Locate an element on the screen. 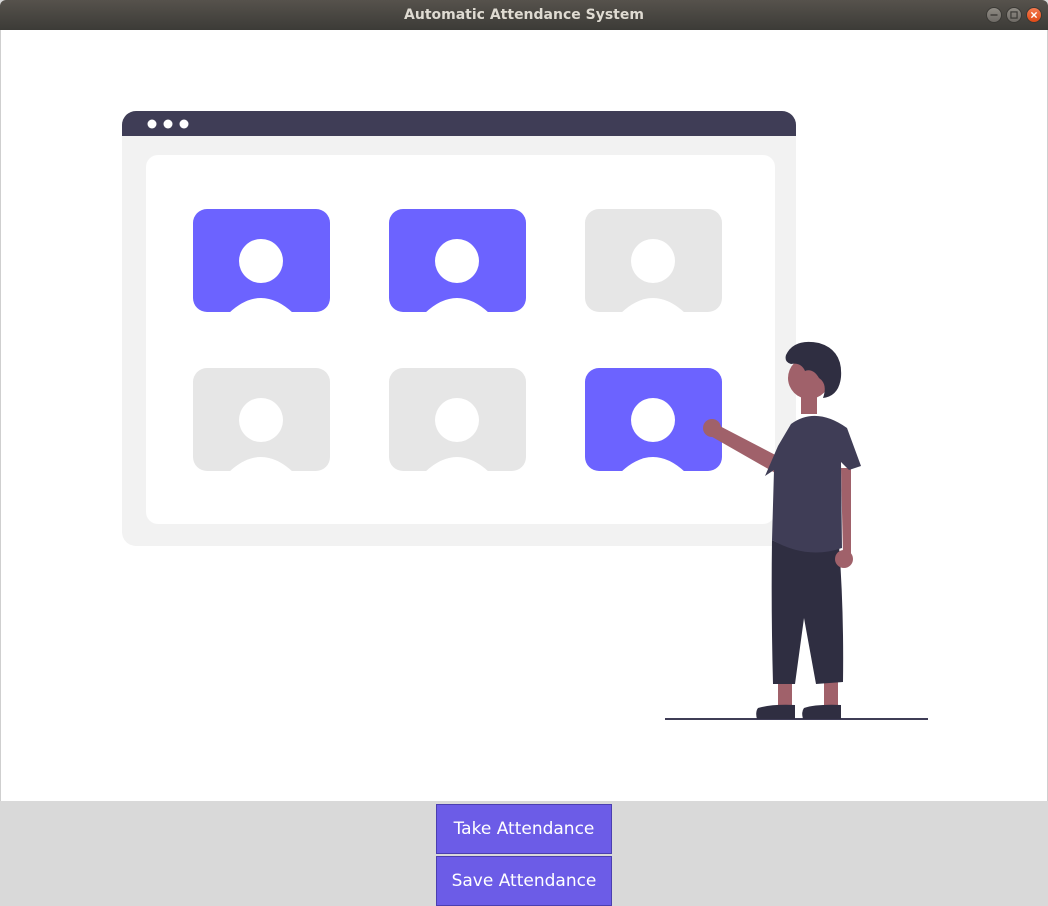 The width and height of the screenshot is (1048, 906). maximize-icon is located at coordinates (1014, 15).